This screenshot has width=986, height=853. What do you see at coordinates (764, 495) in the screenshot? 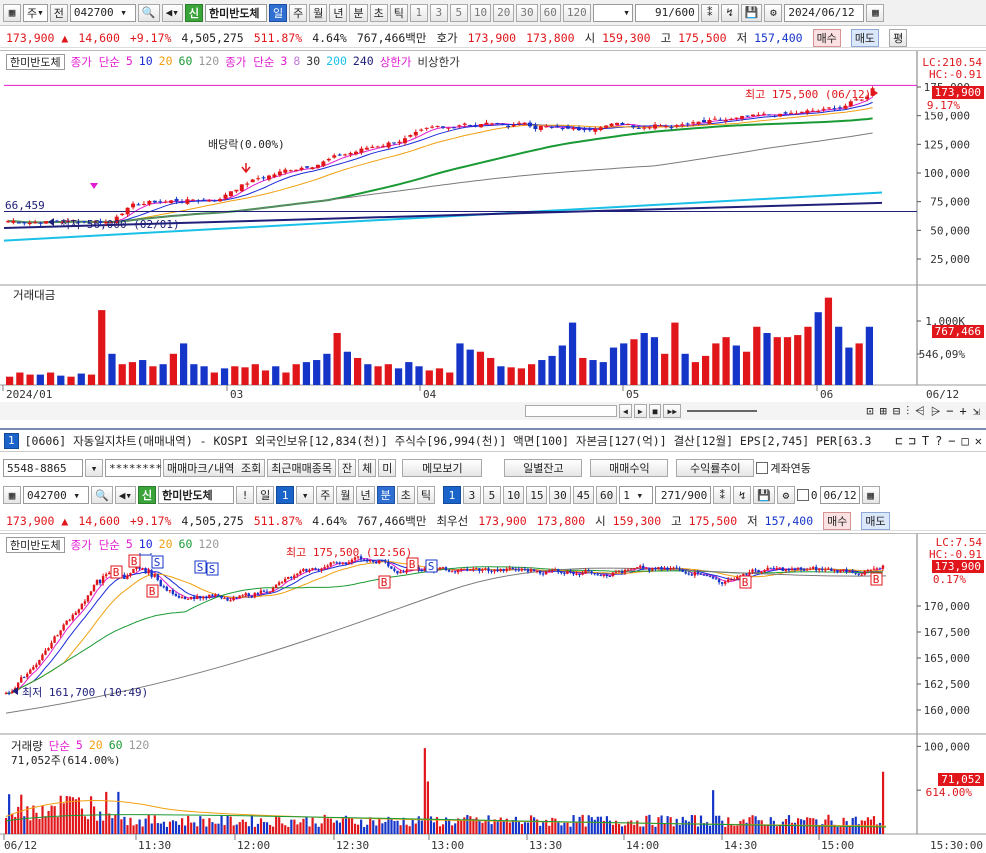
I see `save-icon-2: 💾` at bounding box center [764, 495].